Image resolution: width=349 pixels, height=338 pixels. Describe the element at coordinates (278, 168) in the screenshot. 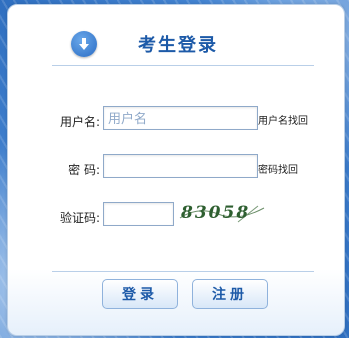

I see `password-recover-link: 密码找回` at that location.